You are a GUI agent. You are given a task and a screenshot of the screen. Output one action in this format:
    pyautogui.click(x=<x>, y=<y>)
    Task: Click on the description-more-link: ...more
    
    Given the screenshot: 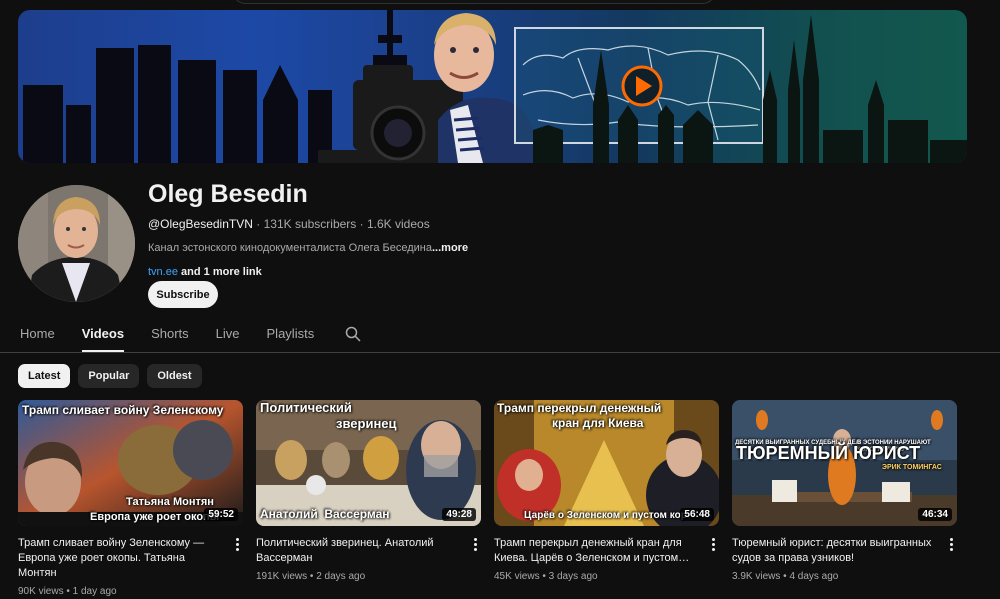 What is the action you would take?
    pyautogui.click(x=450, y=248)
    